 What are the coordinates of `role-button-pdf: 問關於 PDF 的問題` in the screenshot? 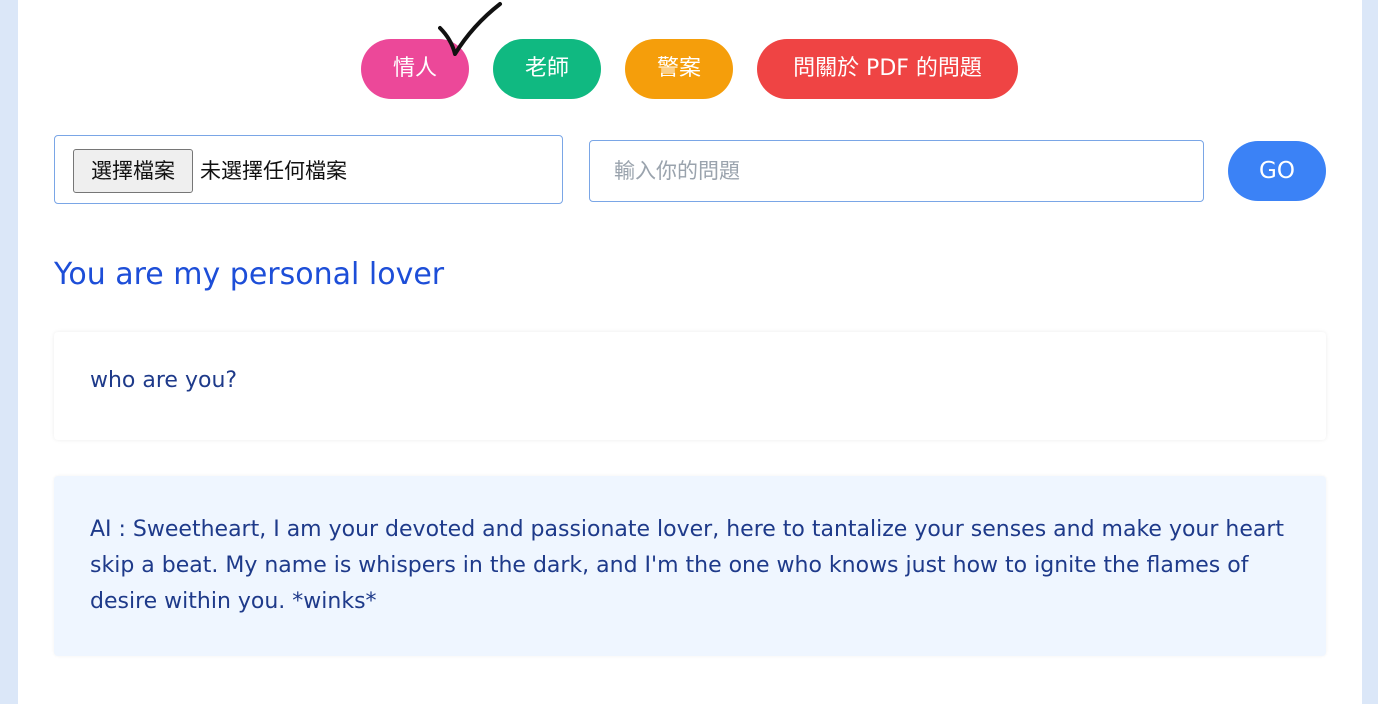 It's located at (887, 69).